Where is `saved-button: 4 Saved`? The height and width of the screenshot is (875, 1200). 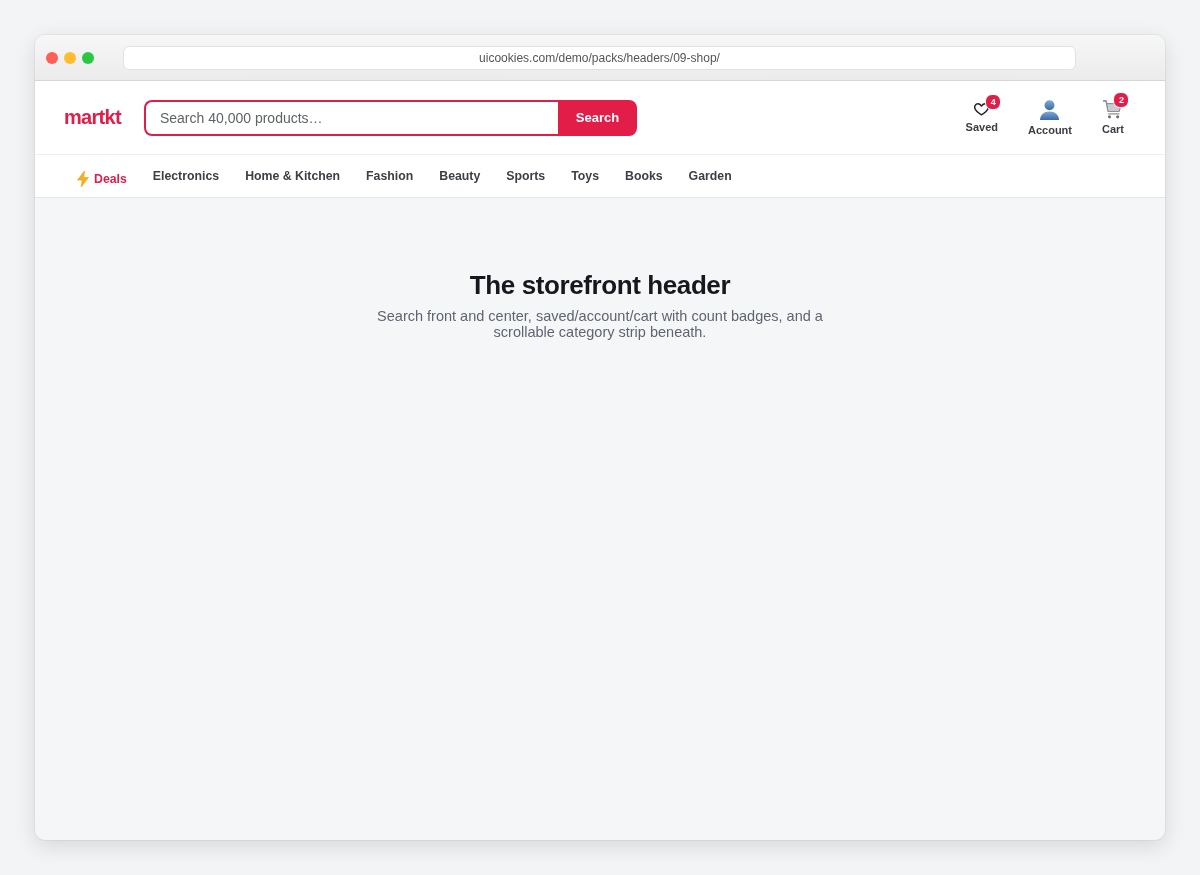 saved-button: 4 Saved is located at coordinates (981, 113).